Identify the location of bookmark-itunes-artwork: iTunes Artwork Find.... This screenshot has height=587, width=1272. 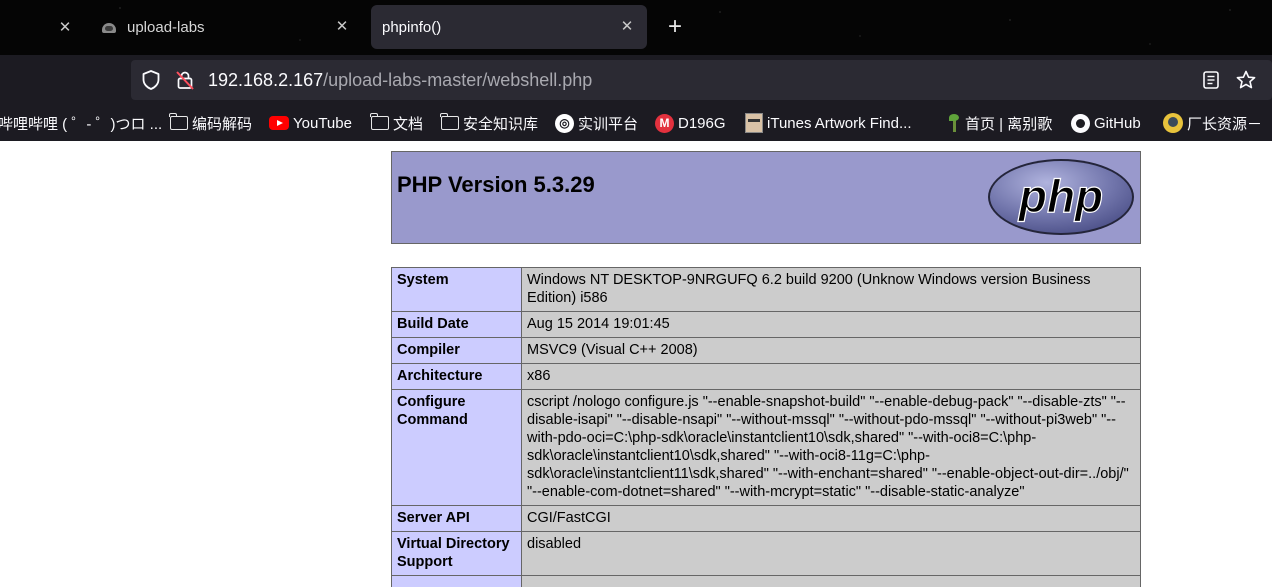
(828, 123).